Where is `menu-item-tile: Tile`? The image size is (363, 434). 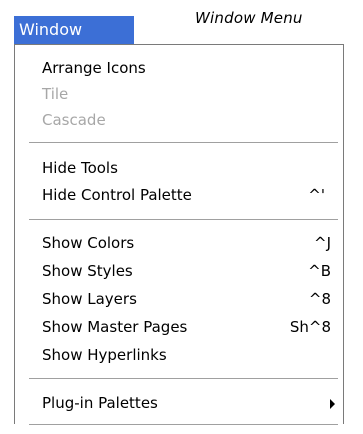 menu-item-tile: Tile is located at coordinates (179, 94).